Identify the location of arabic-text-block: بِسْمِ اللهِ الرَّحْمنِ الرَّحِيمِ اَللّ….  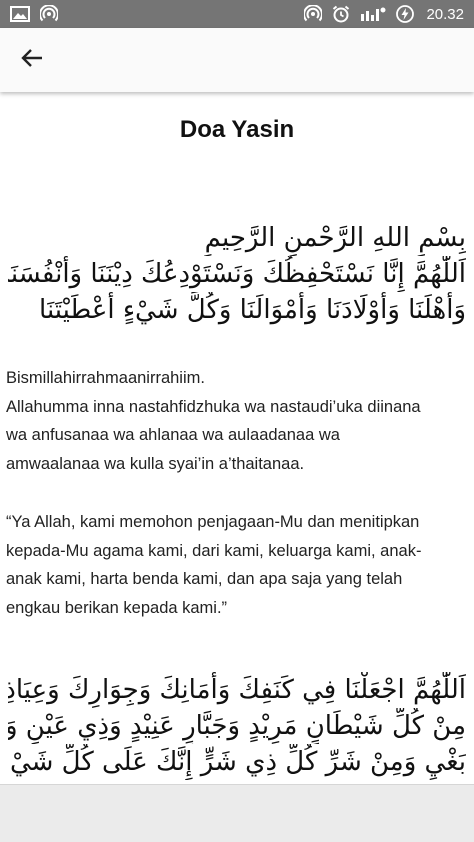
(237, 274).